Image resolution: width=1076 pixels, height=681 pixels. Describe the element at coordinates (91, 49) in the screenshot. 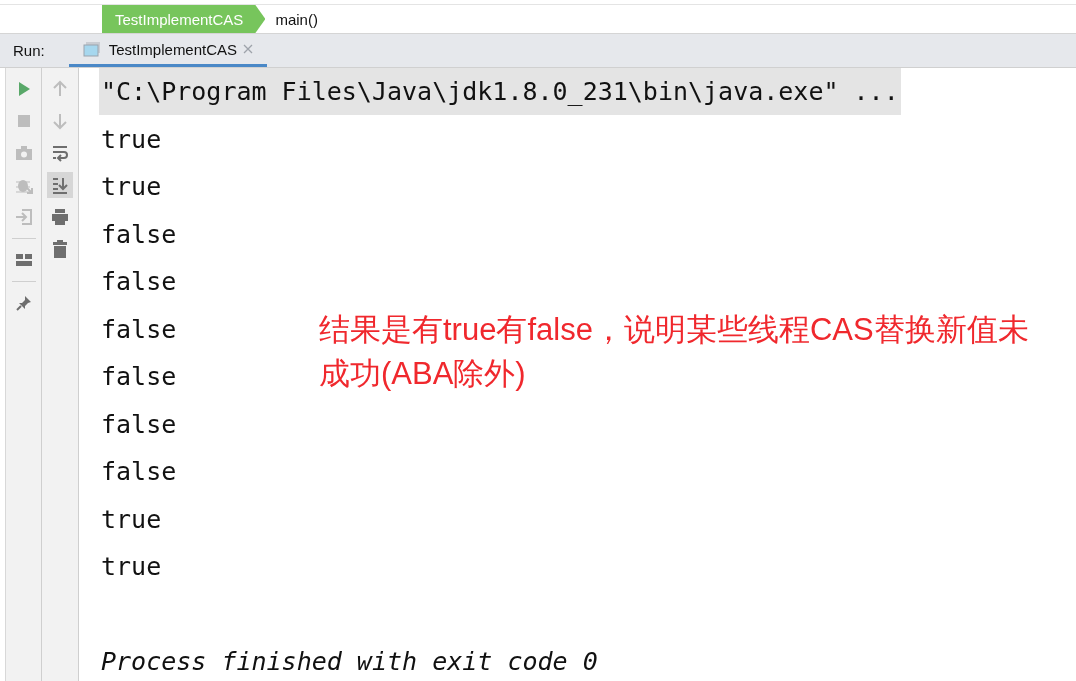

I see `console-icon` at that location.